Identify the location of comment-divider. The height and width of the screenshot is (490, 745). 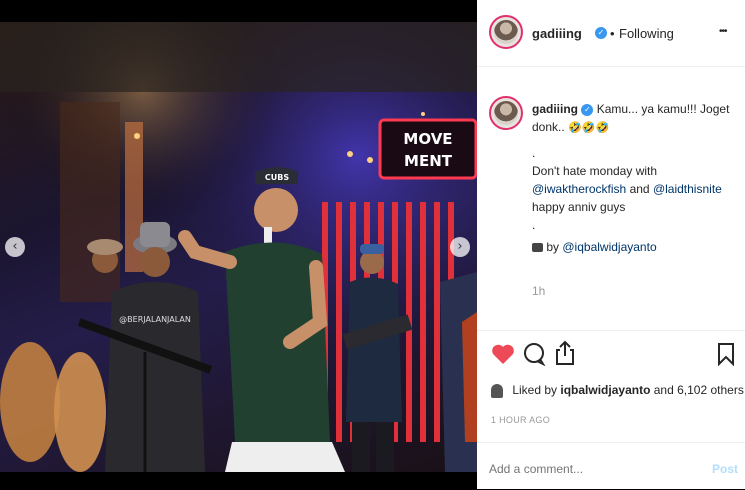
(611, 442).